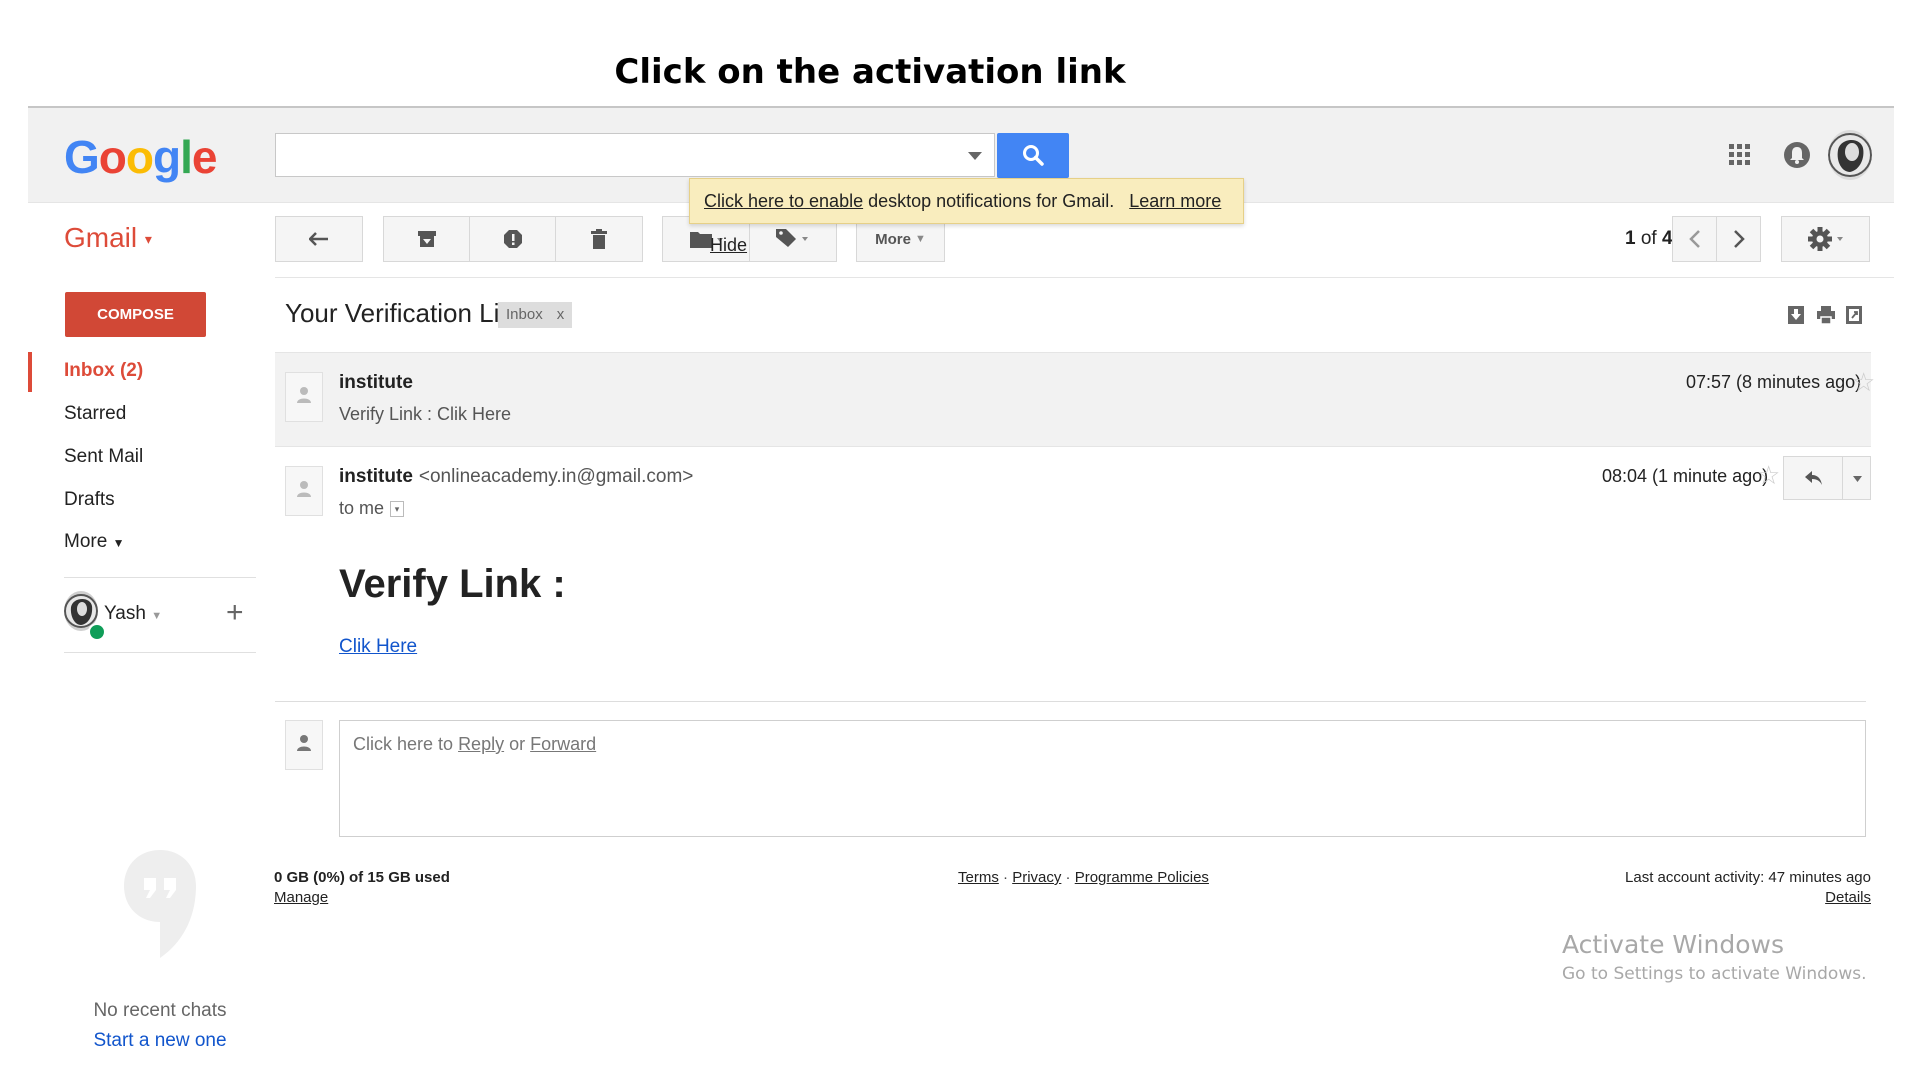 This screenshot has height=1080, width=1920. I want to click on toolbar-divider, so click(1084, 277).